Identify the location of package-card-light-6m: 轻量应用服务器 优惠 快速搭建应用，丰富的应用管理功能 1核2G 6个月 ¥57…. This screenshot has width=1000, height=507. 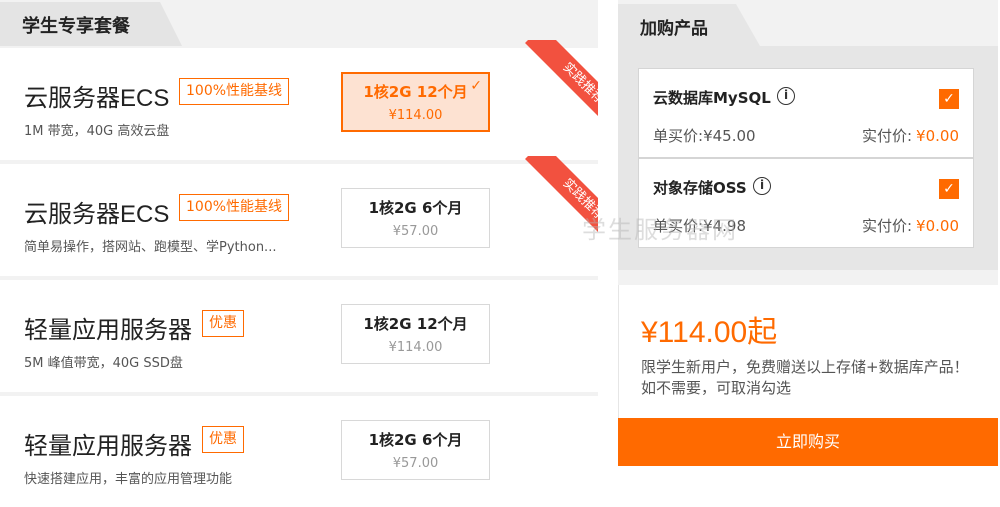
(299, 451).